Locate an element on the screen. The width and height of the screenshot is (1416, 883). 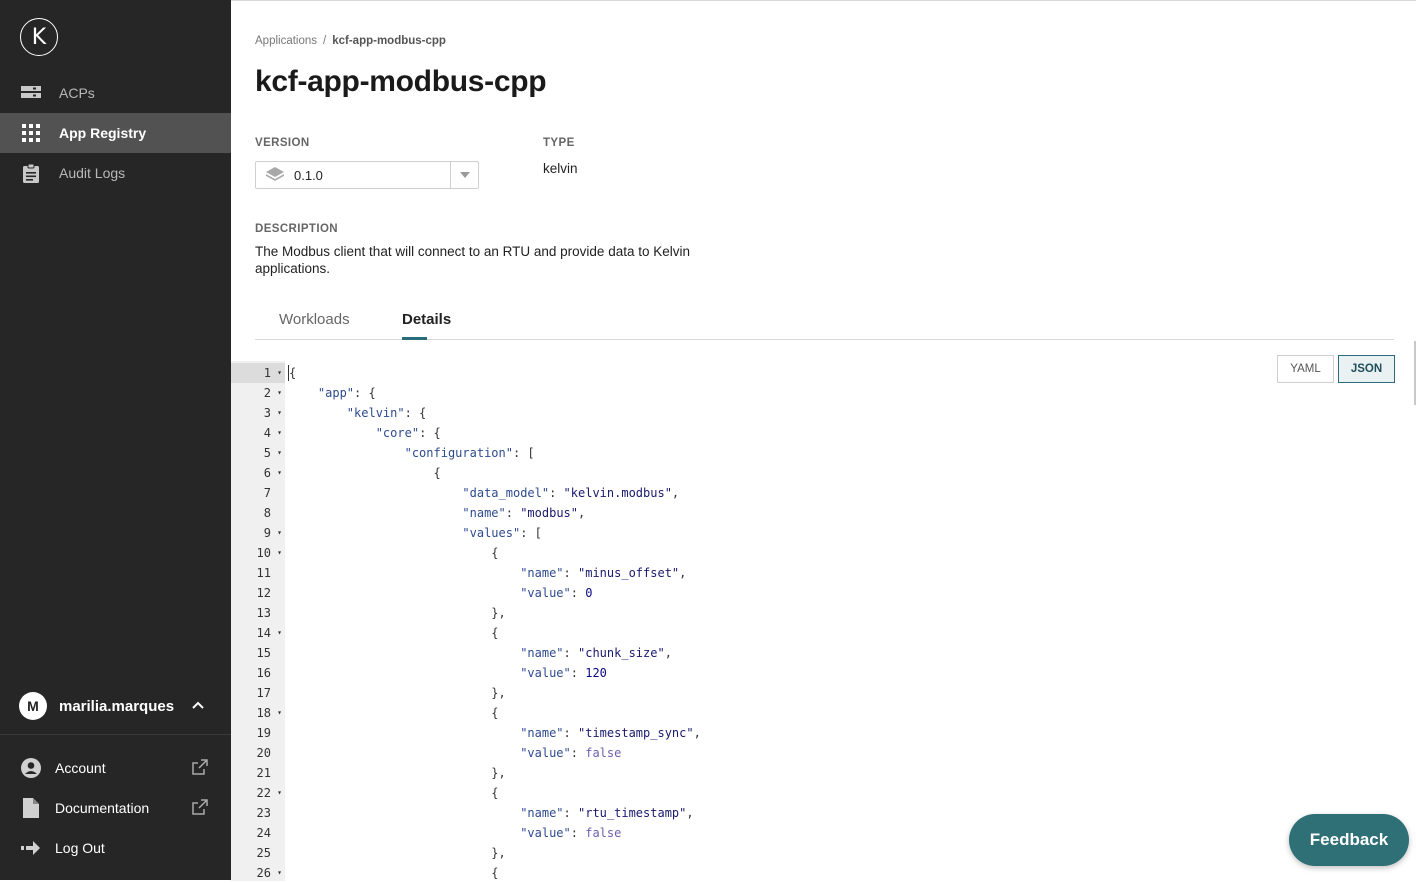
external-link-icon is located at coordinates (200, 768).